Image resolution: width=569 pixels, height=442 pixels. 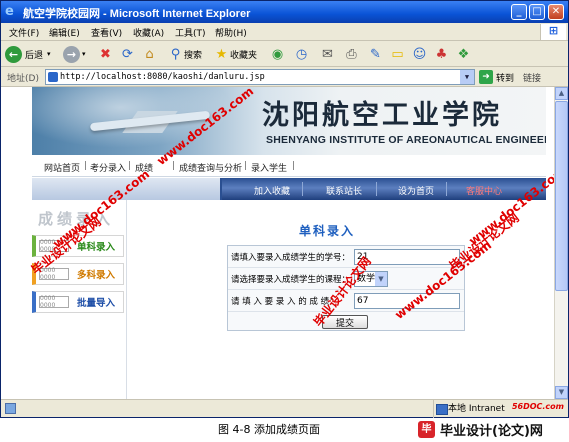 I want to click on sidebar-item-label: 批量导入, so click(x=96, y=303).